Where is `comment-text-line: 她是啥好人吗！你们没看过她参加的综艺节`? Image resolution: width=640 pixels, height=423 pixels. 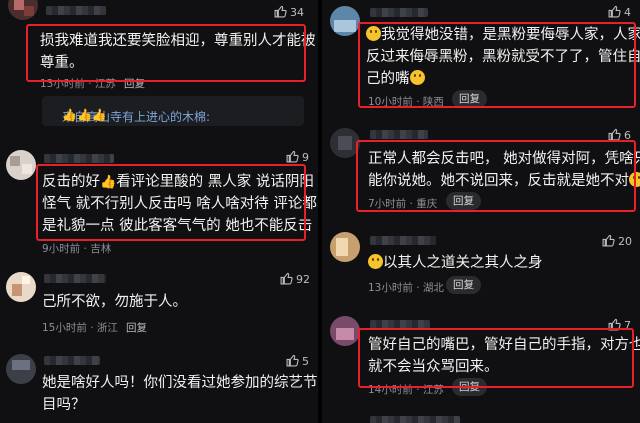
comment-text-line: 她是啥好人吗！你们没看过她参加的综艺节 is located at coordinates (180, 383).